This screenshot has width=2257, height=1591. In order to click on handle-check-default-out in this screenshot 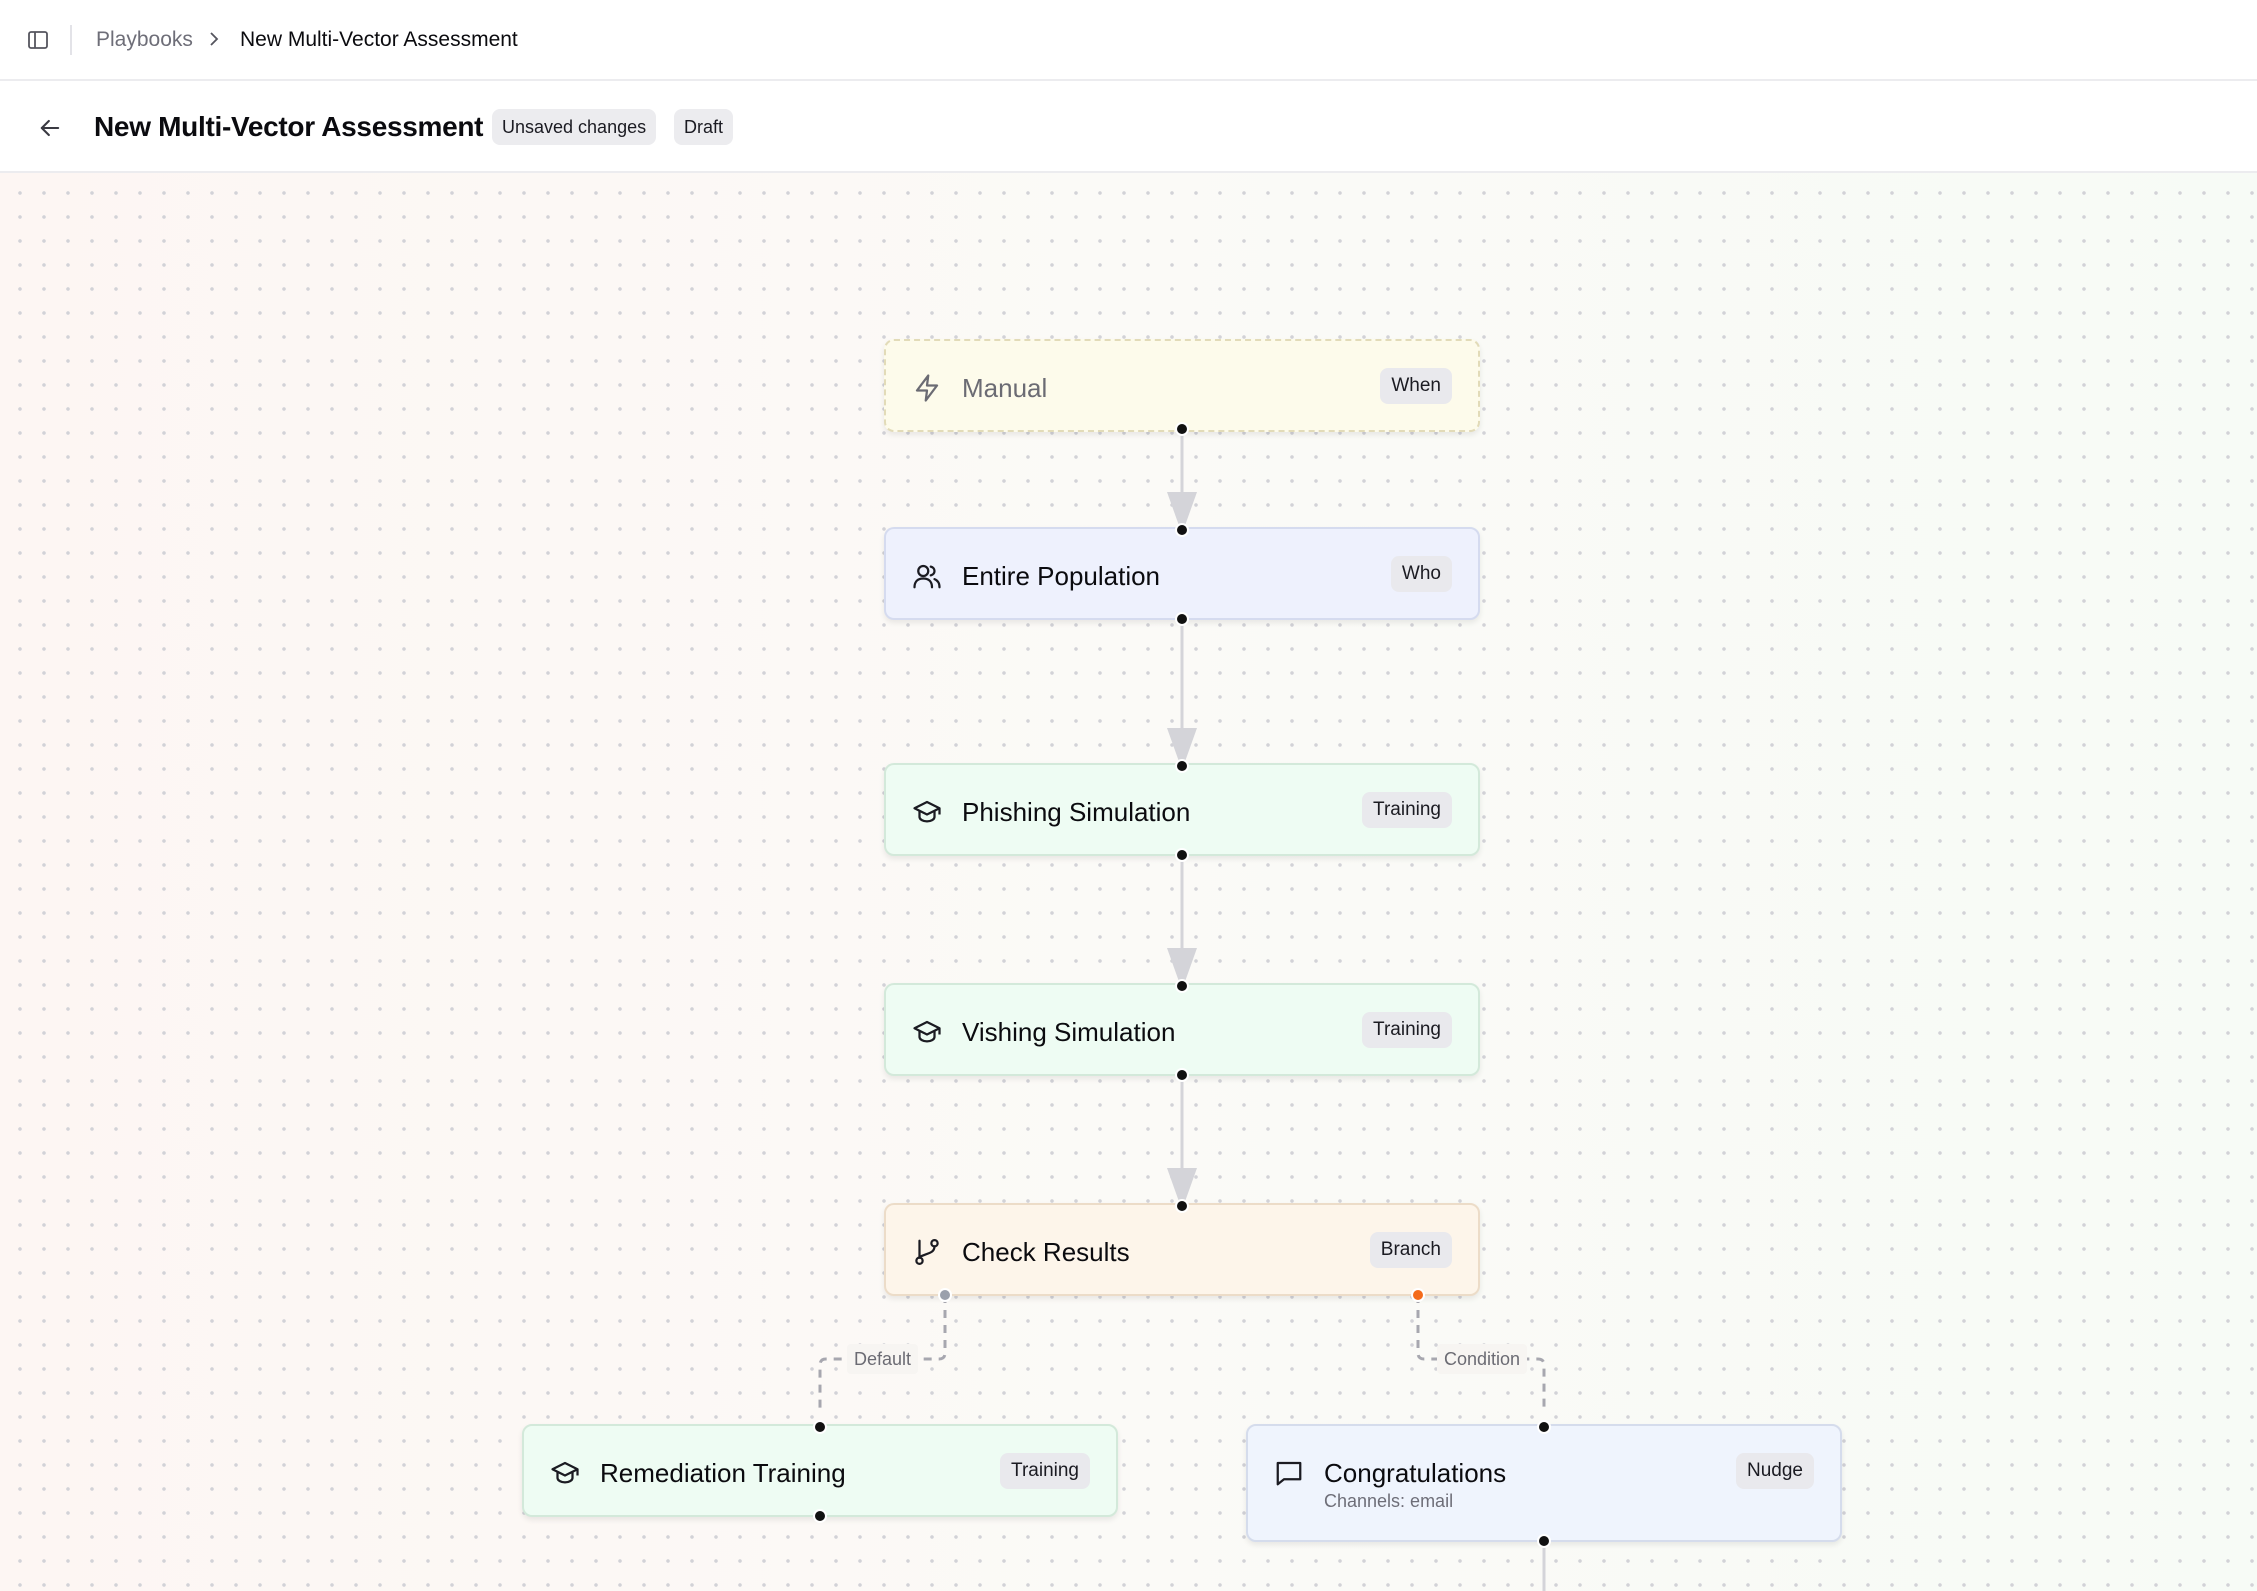, I will do `click(945, 1295)`.